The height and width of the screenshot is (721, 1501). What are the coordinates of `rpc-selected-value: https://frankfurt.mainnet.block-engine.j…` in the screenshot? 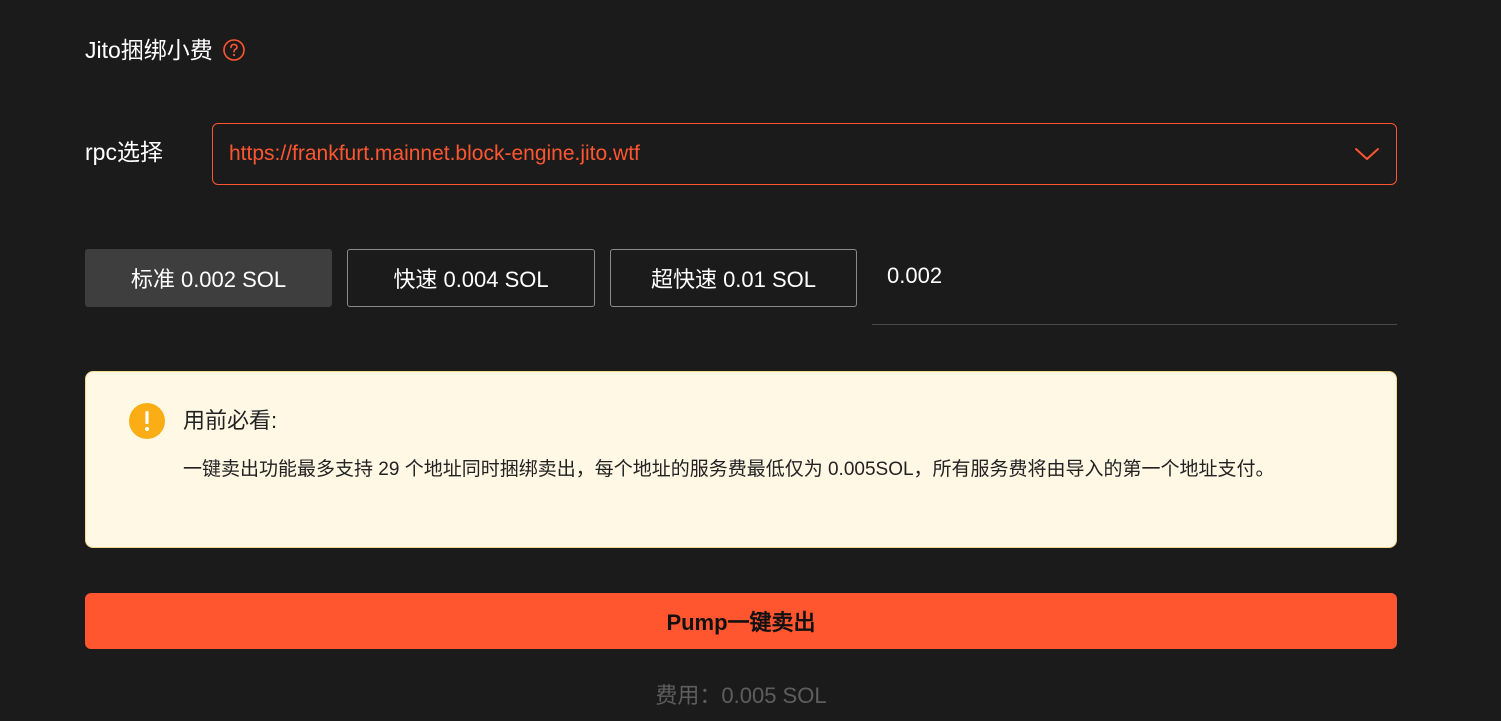 It's located at (434, 153).